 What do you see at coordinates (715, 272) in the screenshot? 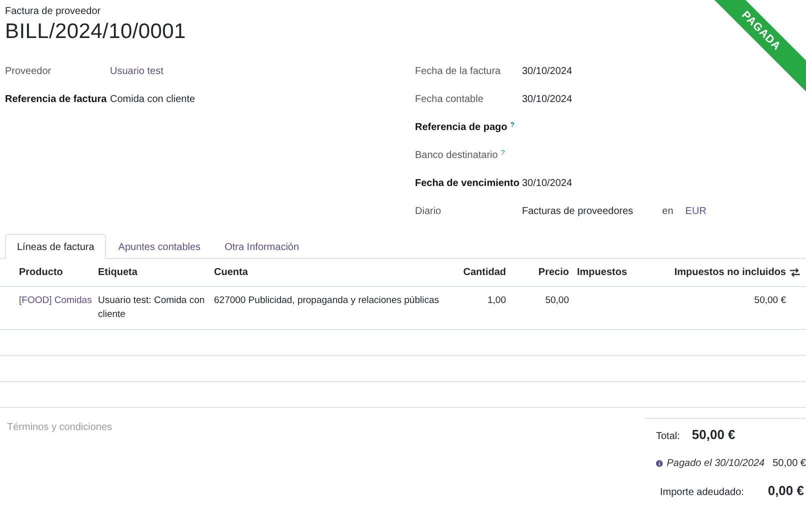
I see `column-header: Impuestos no incluidos` at bounding box center [715, 272].